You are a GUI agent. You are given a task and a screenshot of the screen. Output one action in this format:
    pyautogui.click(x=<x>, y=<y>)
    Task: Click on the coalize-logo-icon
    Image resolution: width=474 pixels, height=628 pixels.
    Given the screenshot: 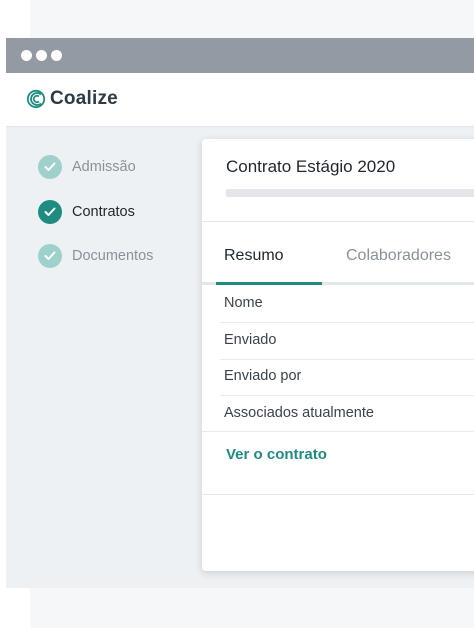 What is the action you would take?
    pyautogui.click(x=36, y=99)
    